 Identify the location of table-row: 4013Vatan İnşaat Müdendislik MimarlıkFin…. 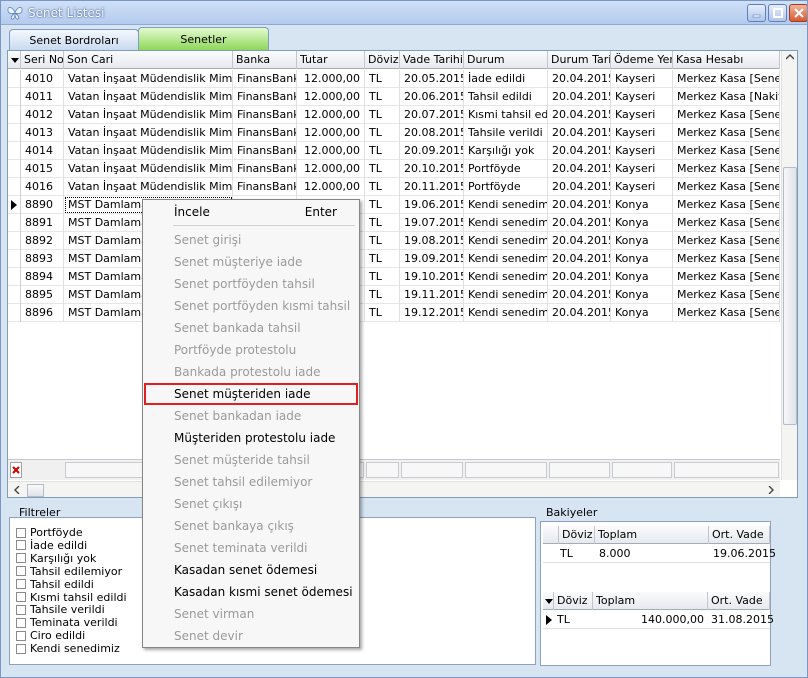
(394, 133).